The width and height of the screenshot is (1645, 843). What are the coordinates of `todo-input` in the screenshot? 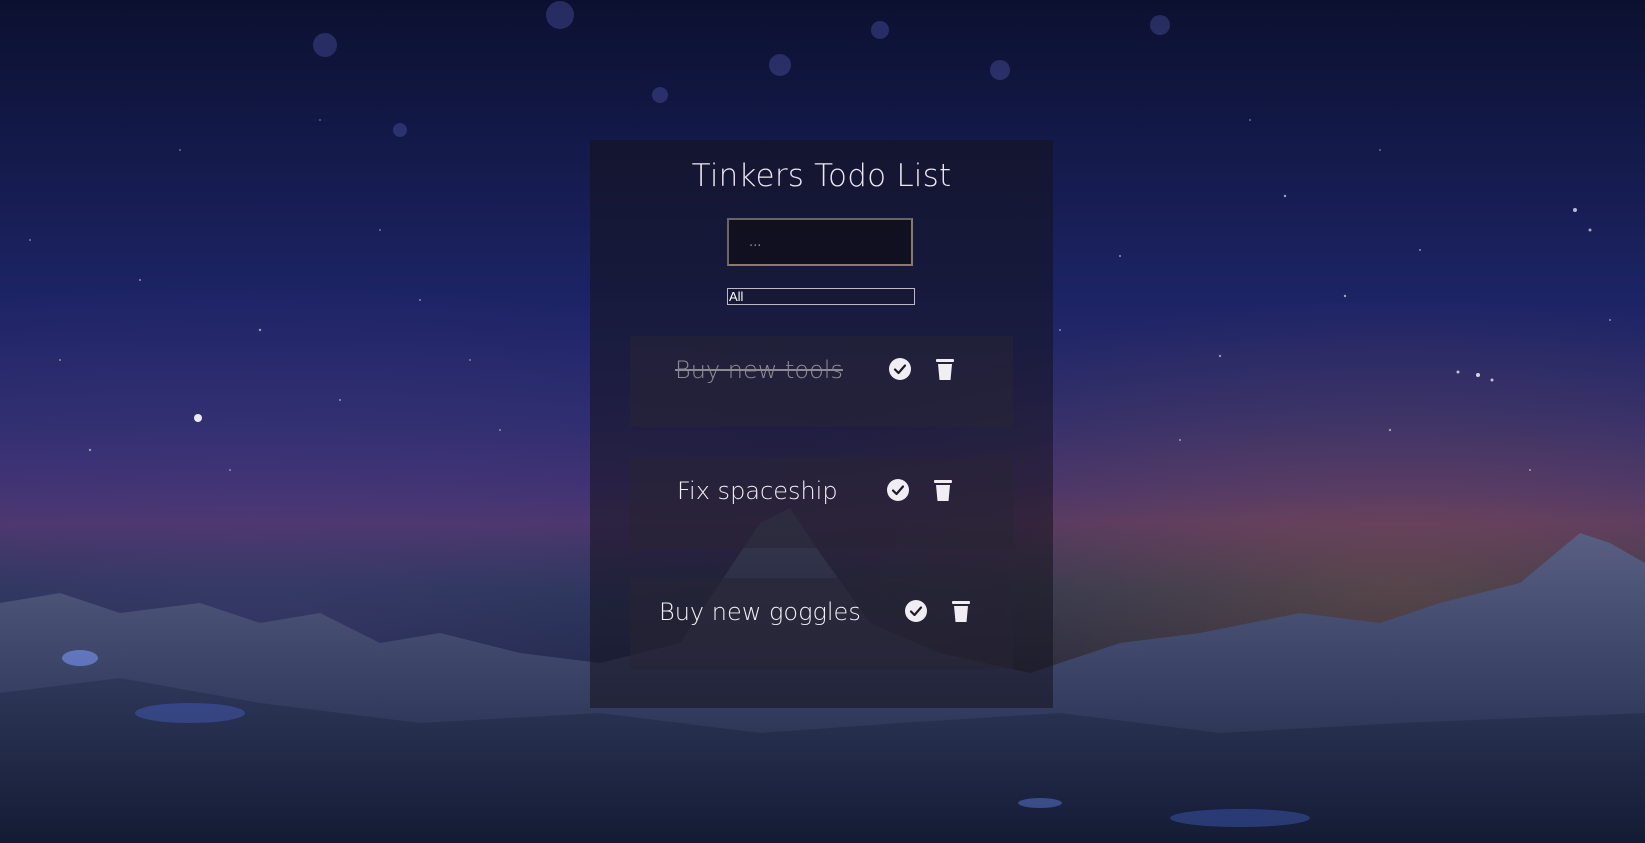 It's located at (820, 242).